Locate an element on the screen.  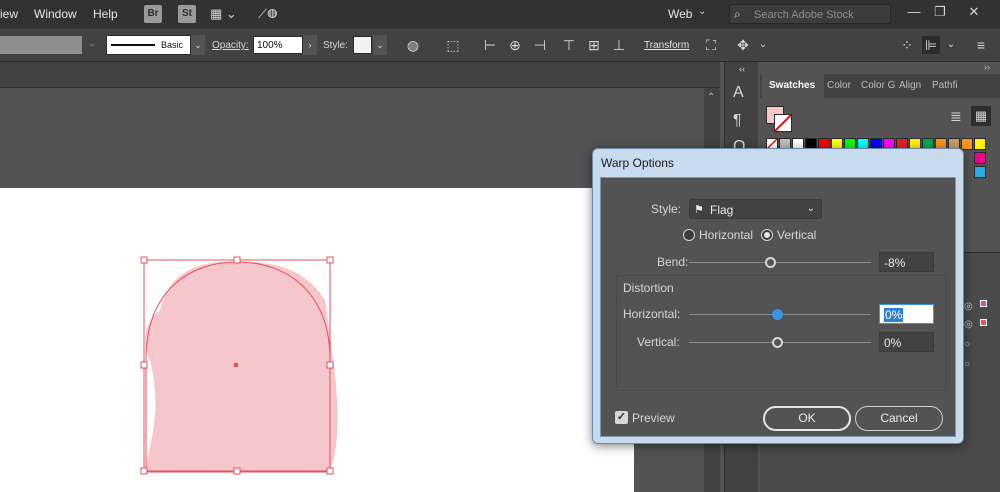
distortion-vertical-knob is located at coordinates (777, 342).